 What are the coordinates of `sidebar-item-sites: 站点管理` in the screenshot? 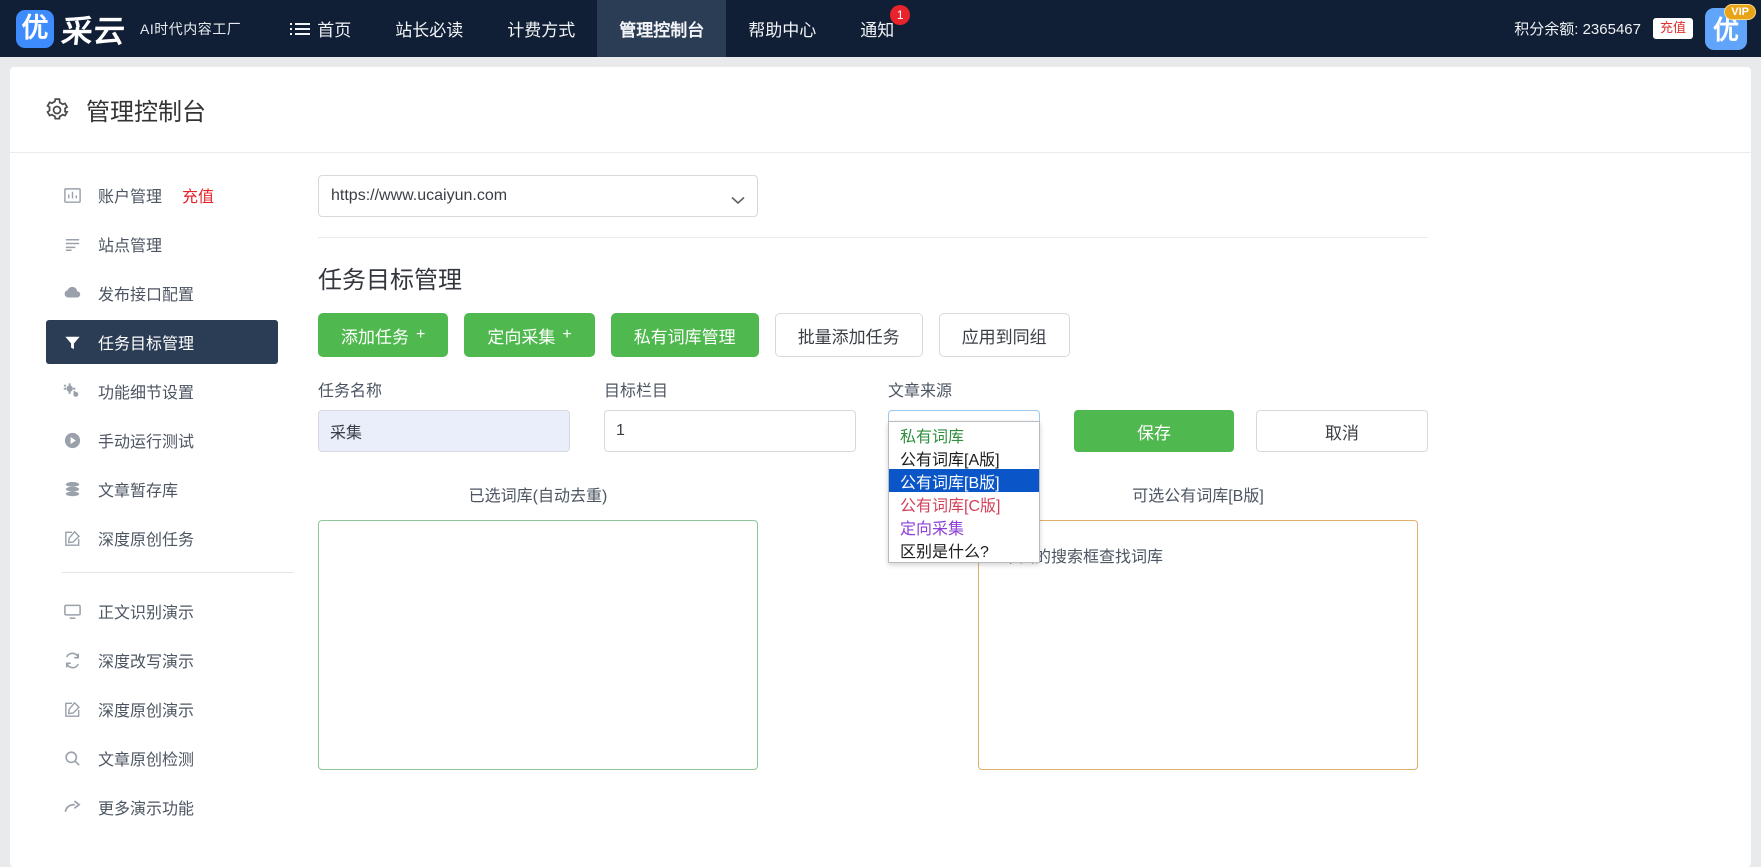 It's located at (162, 244).